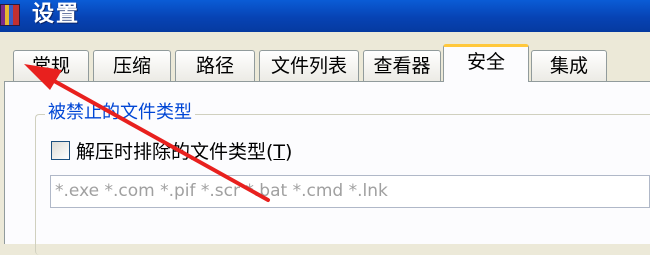 Image resolution: width=650 pixels, height=255 pixels. What do you see at coordinates (10, 15) in the screenshot?
I see `winrar-app-icon` at bounding box center [10, 15].